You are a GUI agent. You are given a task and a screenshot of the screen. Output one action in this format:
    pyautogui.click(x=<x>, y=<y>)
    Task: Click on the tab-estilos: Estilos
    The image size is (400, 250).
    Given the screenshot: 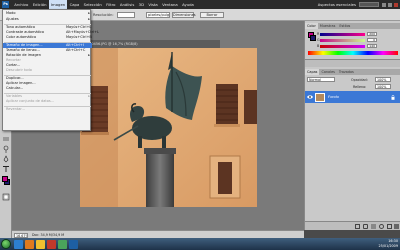 What is the action you would take?
    pyautogui.click(x=344, y=26)
    